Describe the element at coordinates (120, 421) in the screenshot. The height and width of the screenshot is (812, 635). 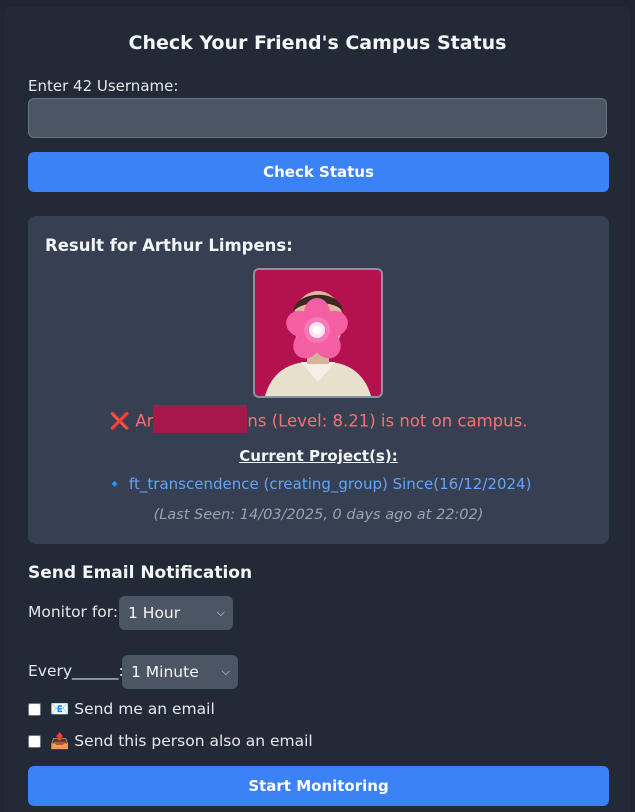
I see `cross-icon: ❌` at that location.